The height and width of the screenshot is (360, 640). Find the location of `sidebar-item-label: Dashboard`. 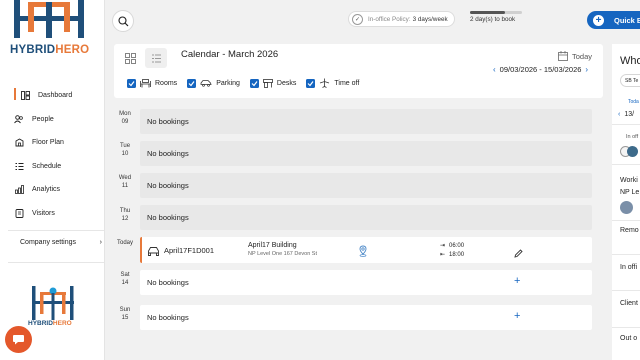

sidebar-item-label: Dashboard is located at coordinates (55, 96).